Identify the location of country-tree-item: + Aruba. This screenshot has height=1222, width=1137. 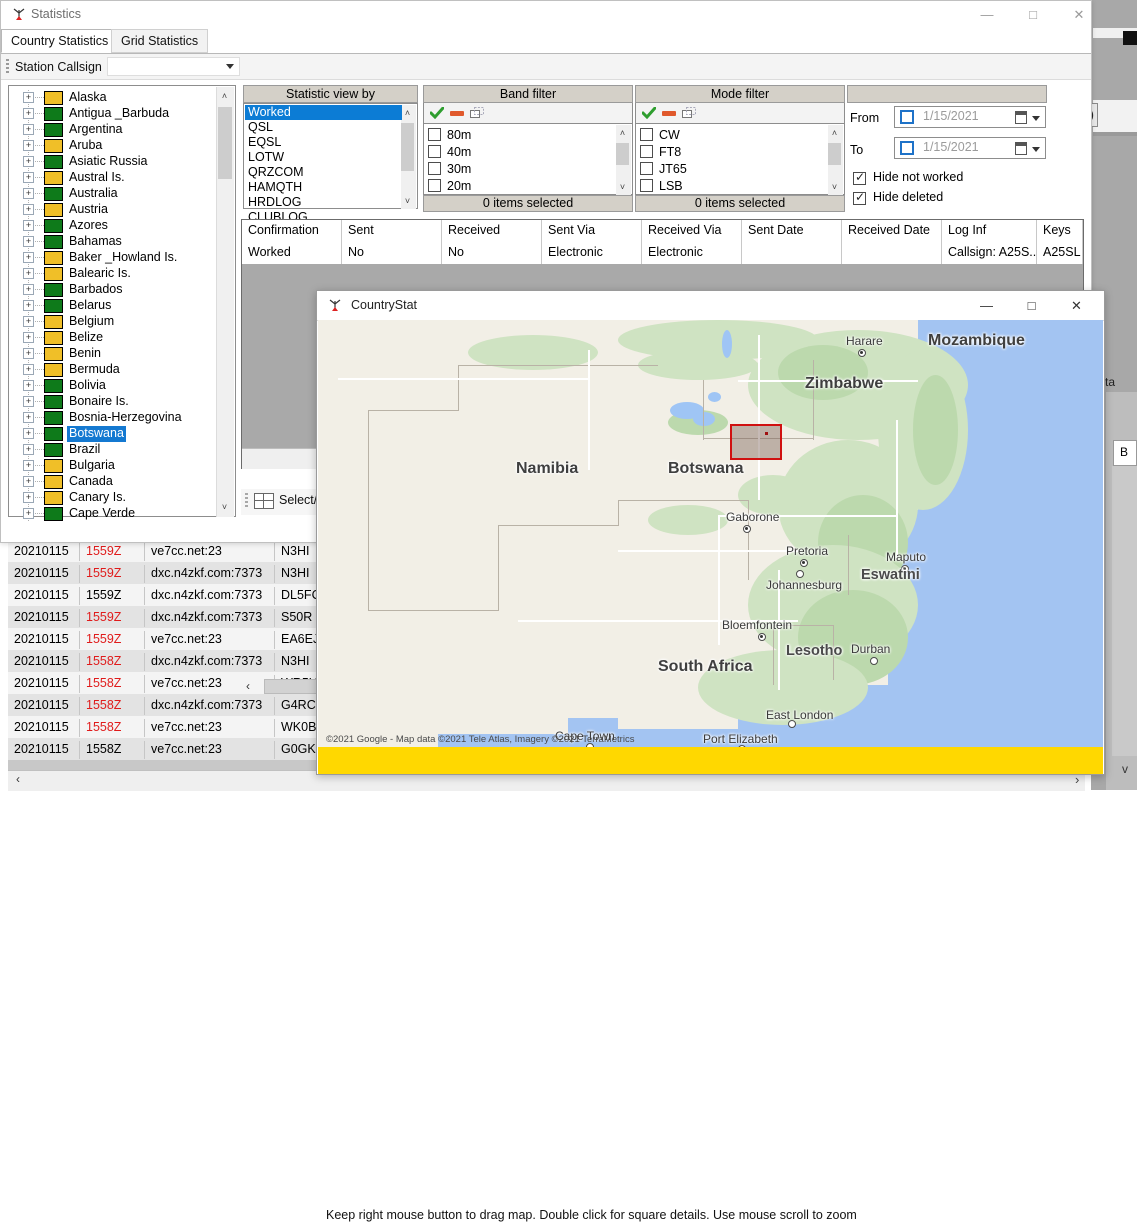
(116, 146).